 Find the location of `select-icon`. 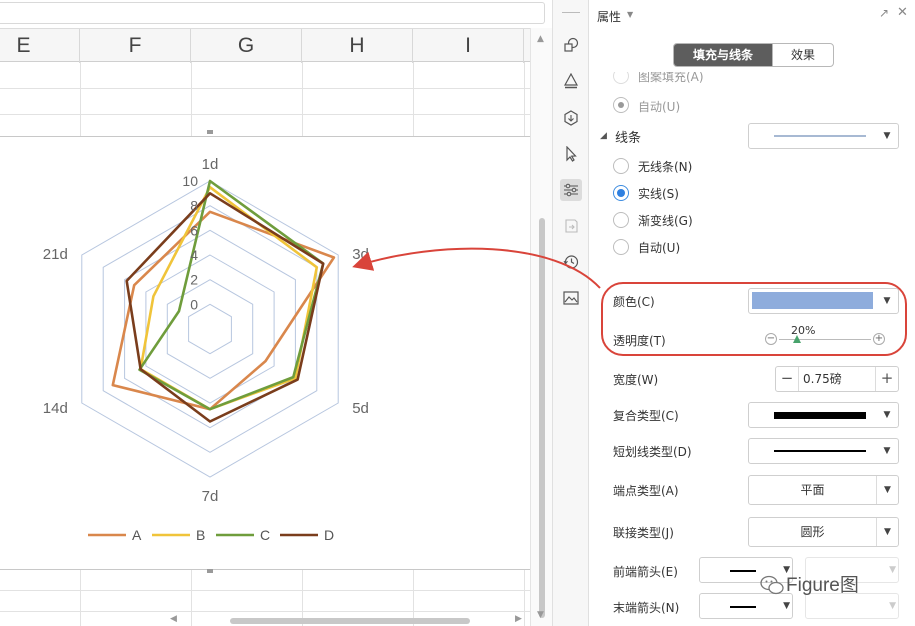

select-icon is located at coordinates (571, 154).